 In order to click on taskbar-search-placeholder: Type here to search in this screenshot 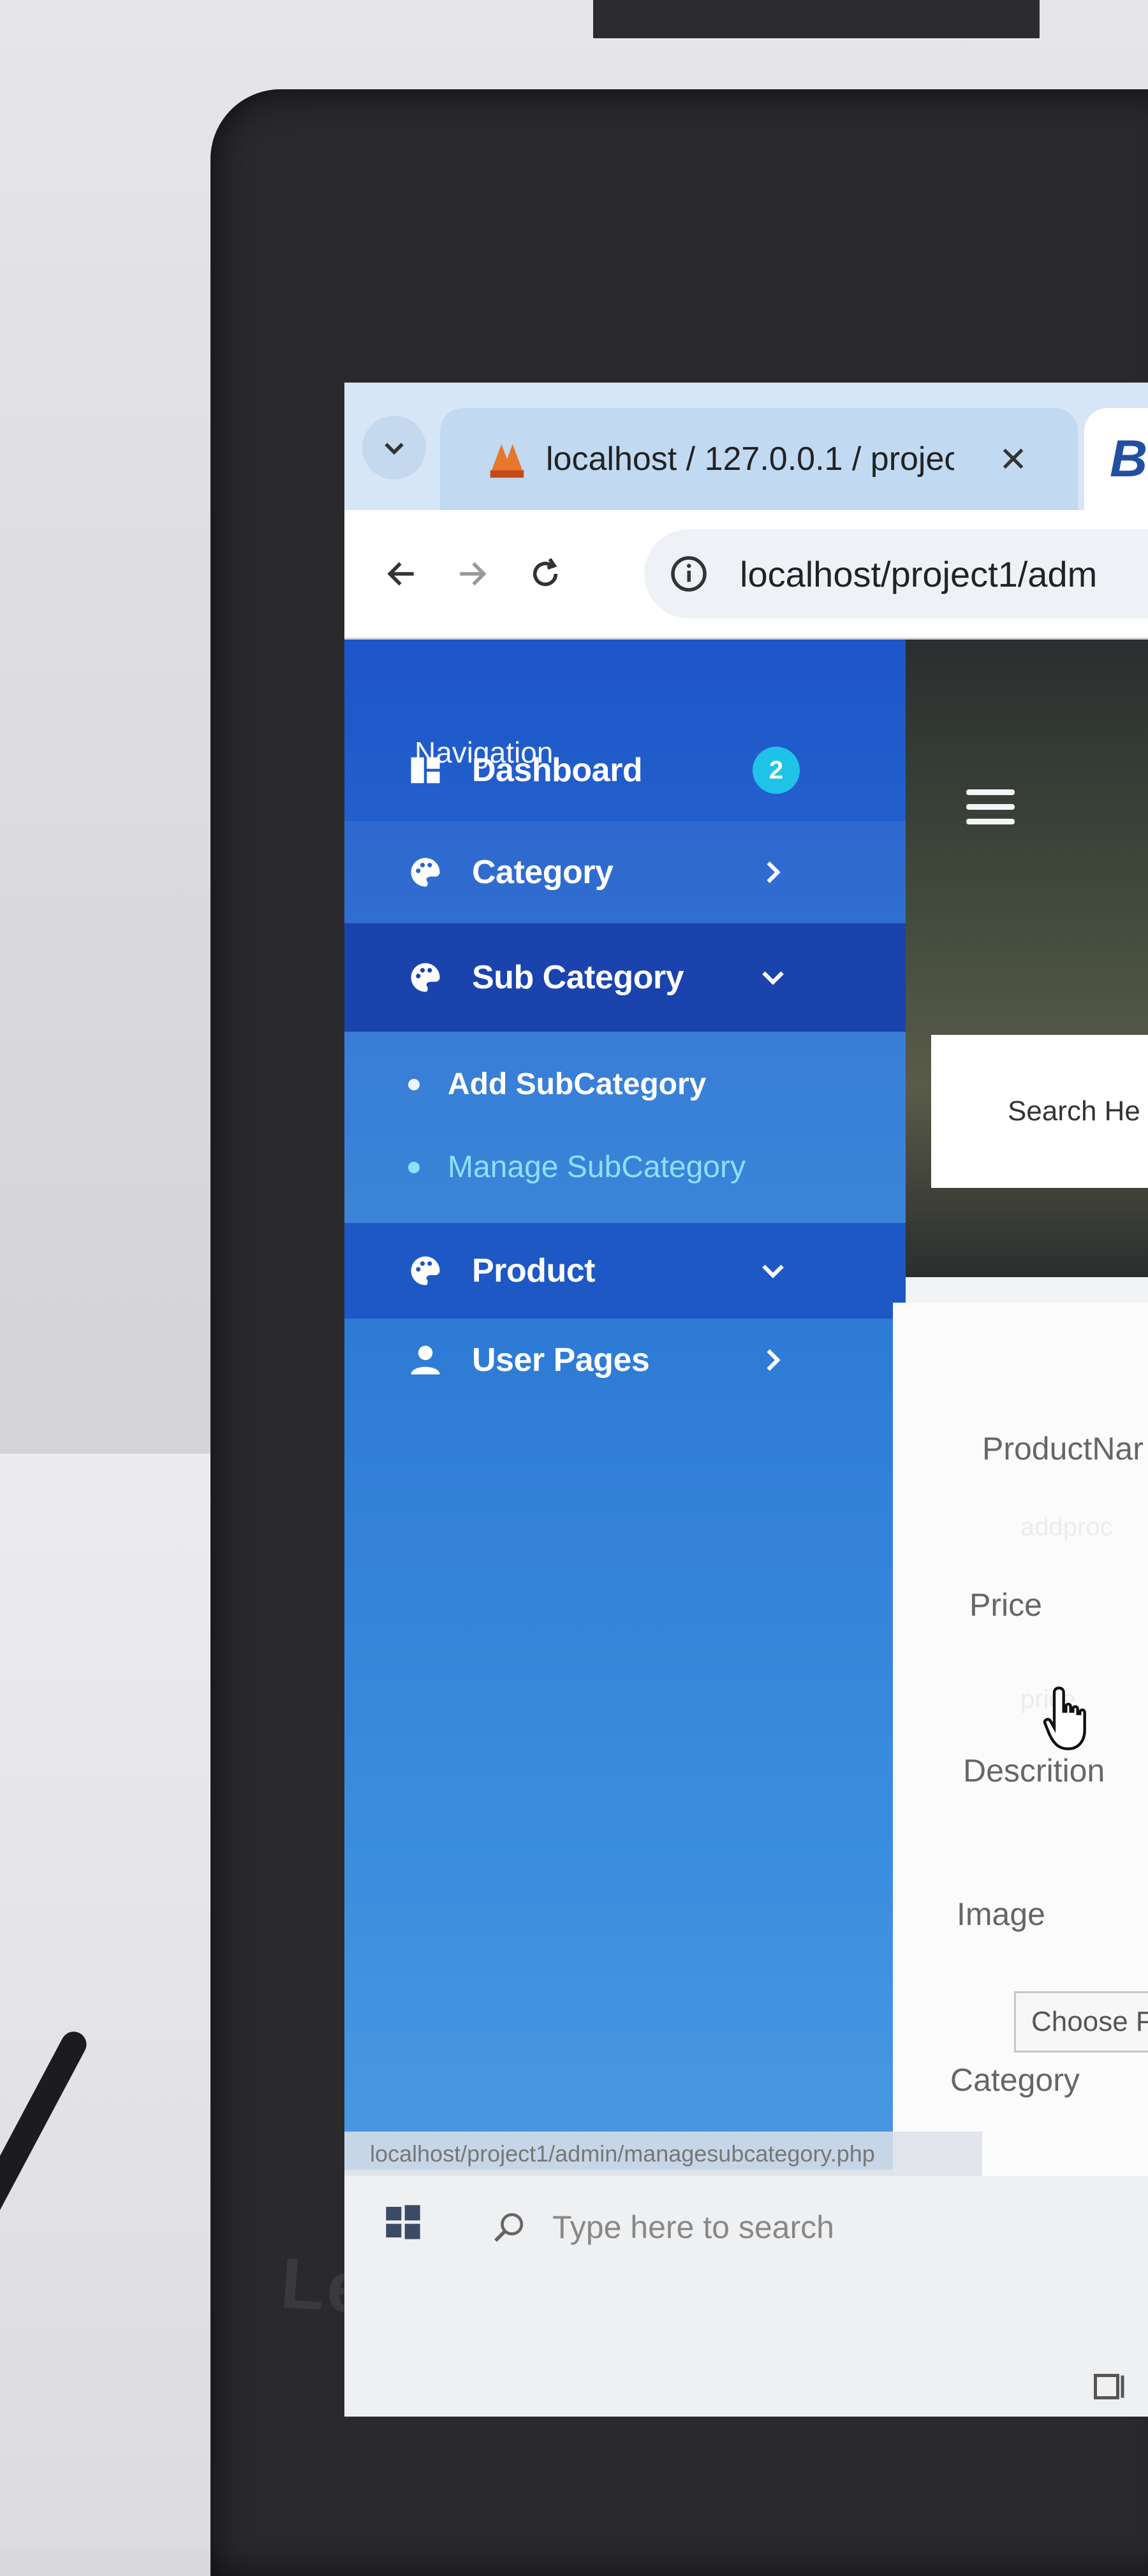, I will do `click(693, 2227)`.